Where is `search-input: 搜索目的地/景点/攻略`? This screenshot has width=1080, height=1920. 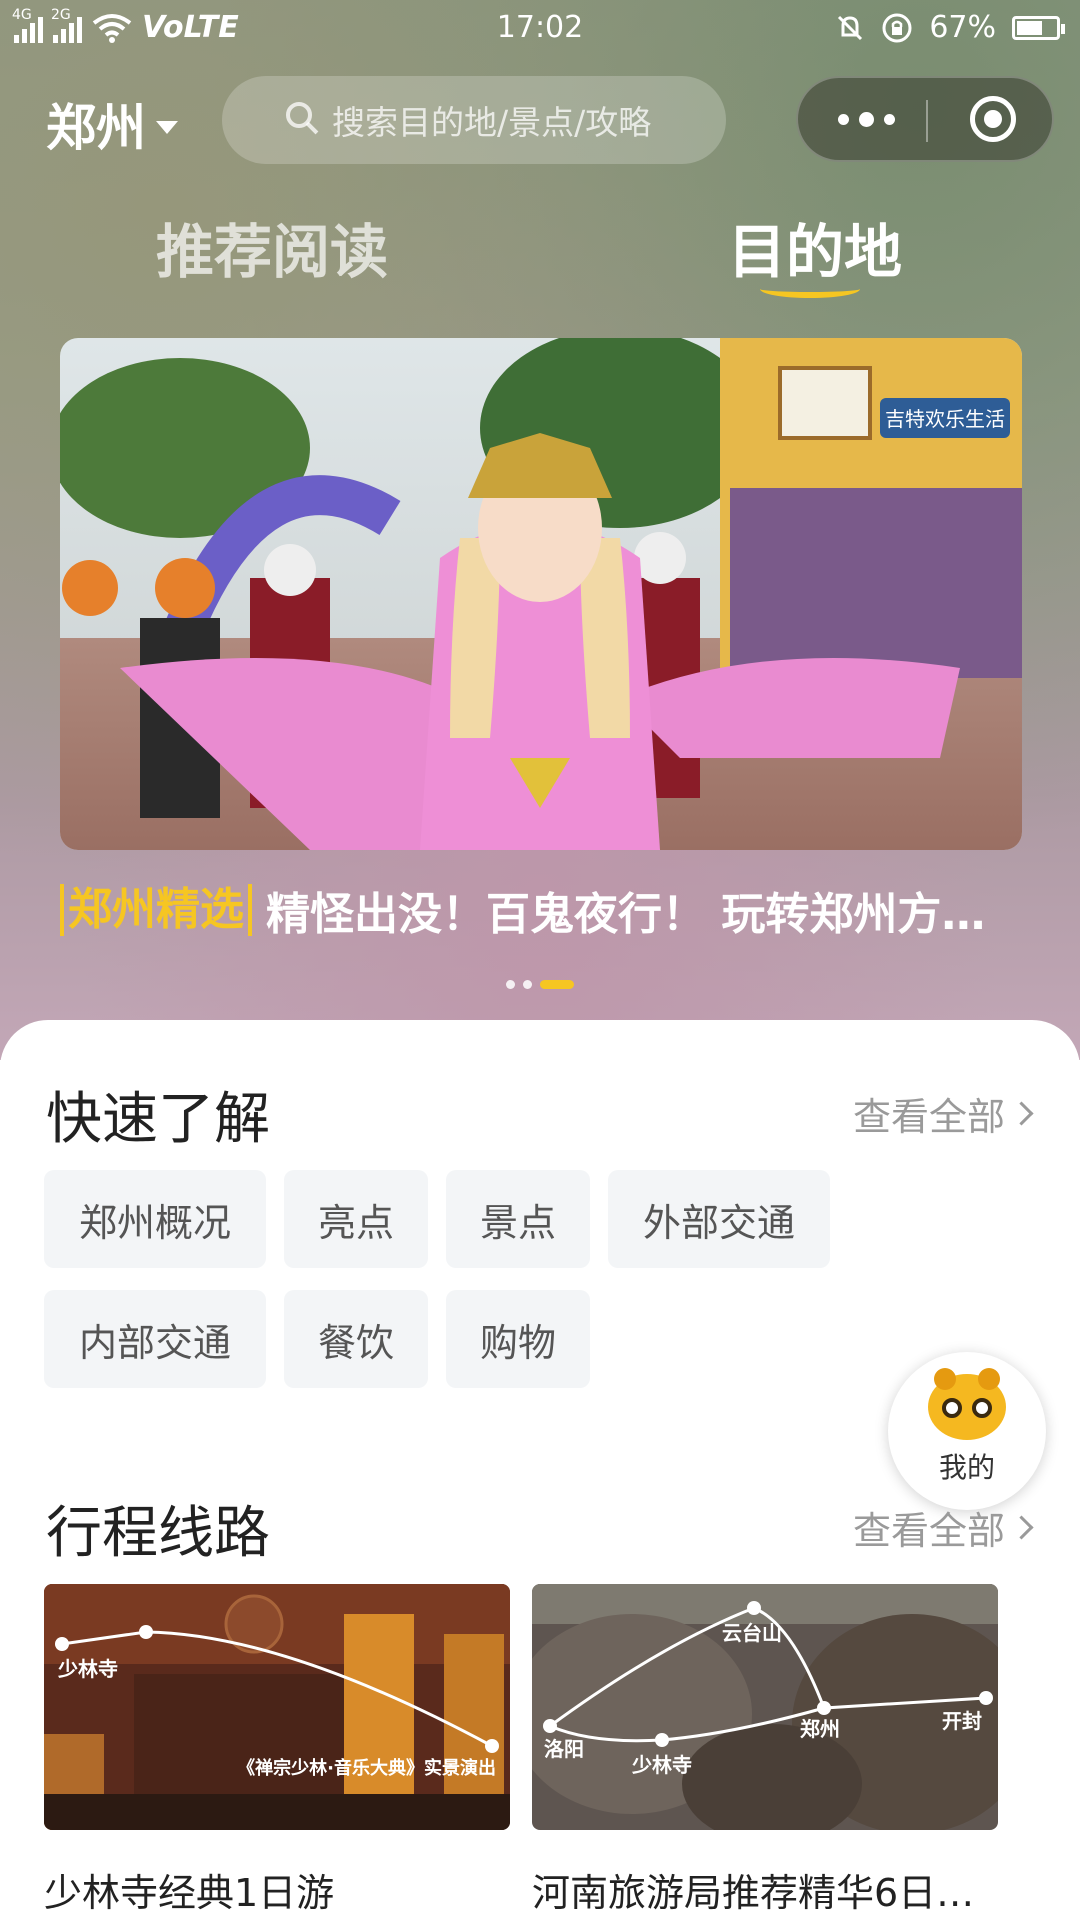
search-input: 搜索目的地/景点/攻略 is located at coordinates (474, 120).